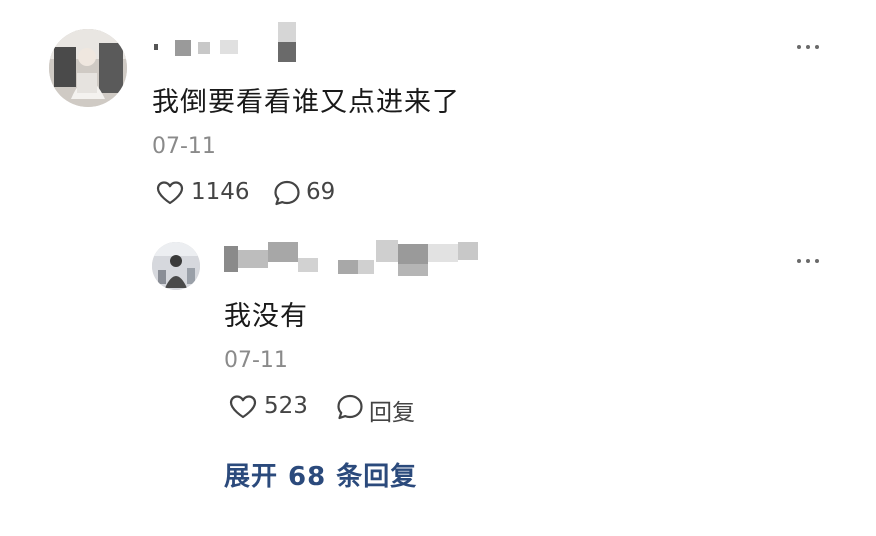  I want to click on reply-like-count: 523, so click(286, 406).